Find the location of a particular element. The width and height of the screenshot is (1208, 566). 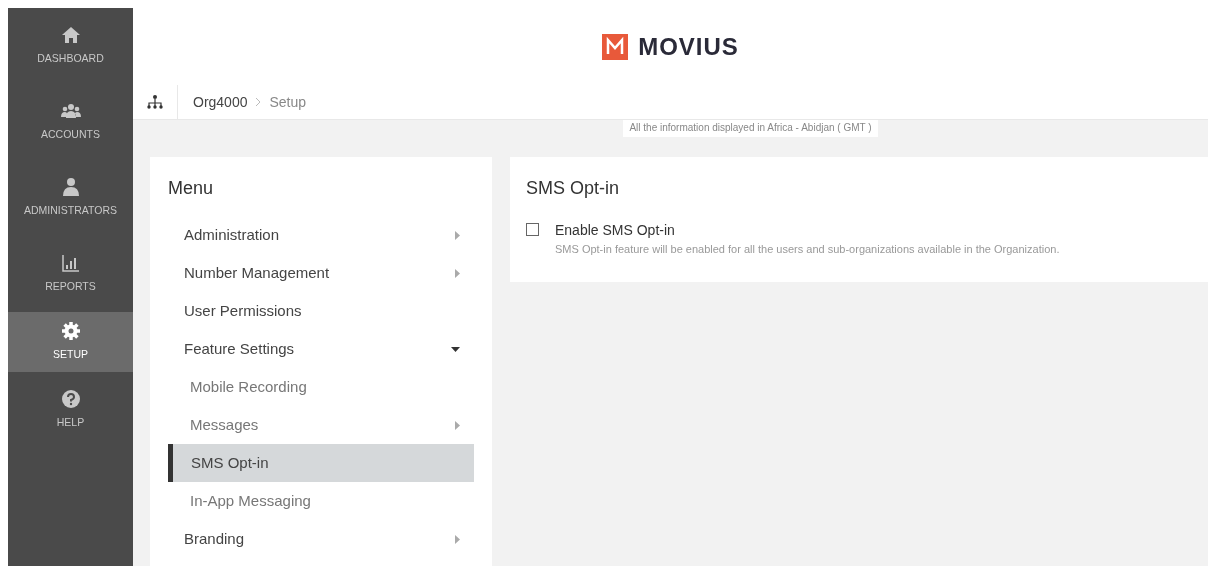

hierarchy-icon is located at coordinates (155, 102).